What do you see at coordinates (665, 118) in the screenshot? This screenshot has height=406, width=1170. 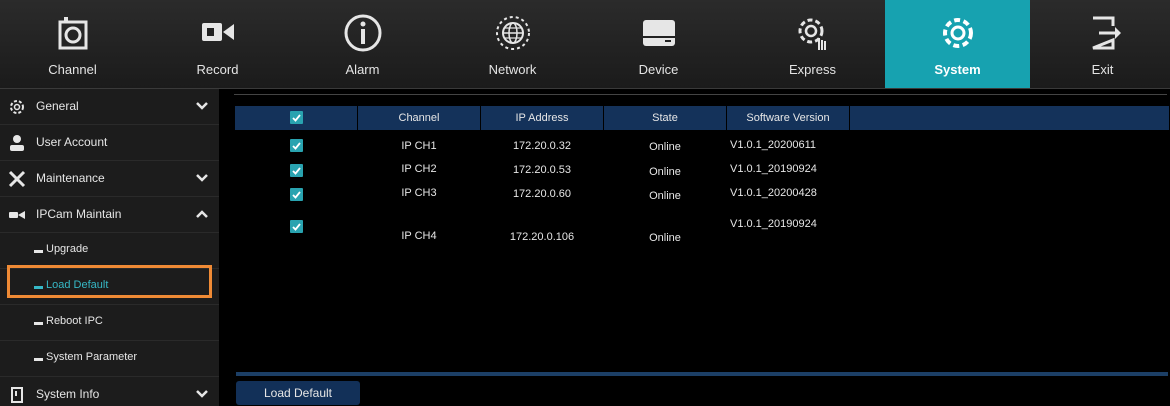 I see `column-header-state: State` at bounding box center [665, 118].